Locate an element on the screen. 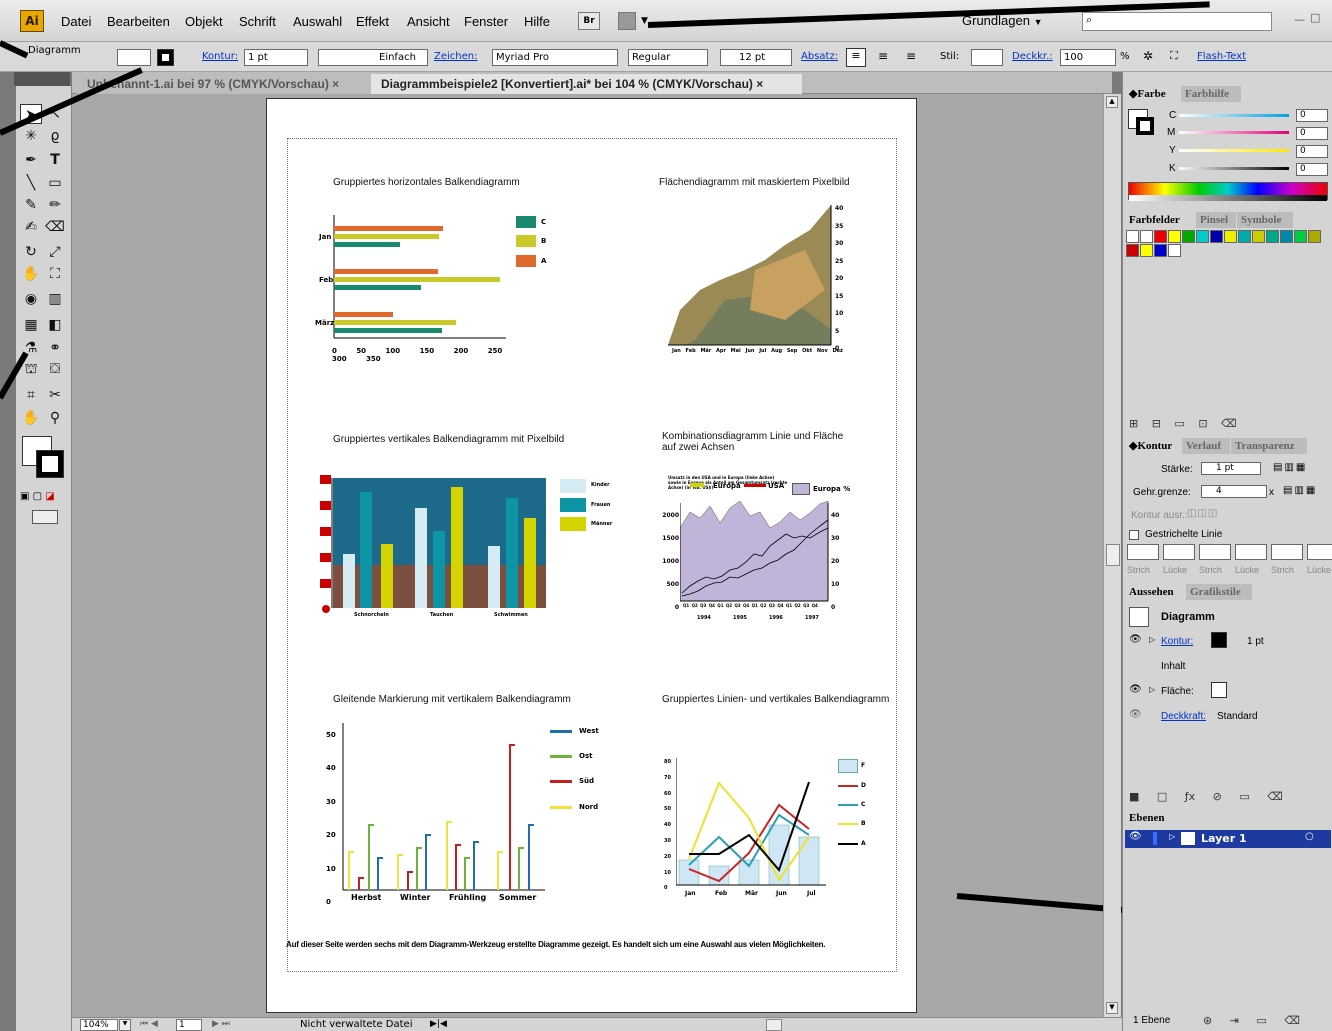 This screenshot has width=1332, height=1031. menu-objekt: Objekt is located at coordinates (204, 21).